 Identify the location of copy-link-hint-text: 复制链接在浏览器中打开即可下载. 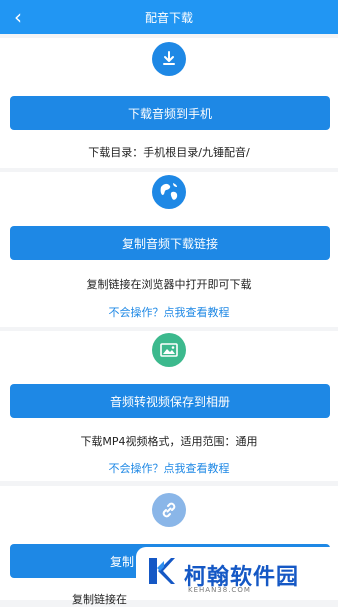
(169, 284).